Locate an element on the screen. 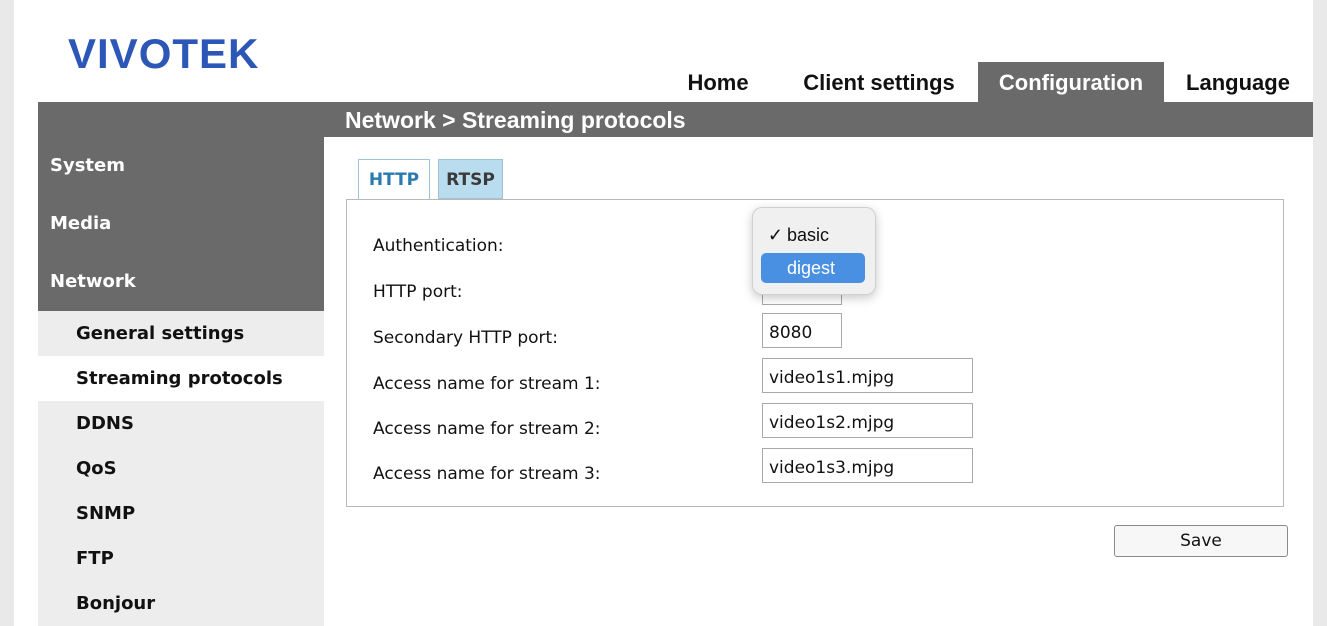 Image resolution: width=1327 pixels, height=626 pixels. tab-rtsp: RTSP is located at coordinates (470, 179).